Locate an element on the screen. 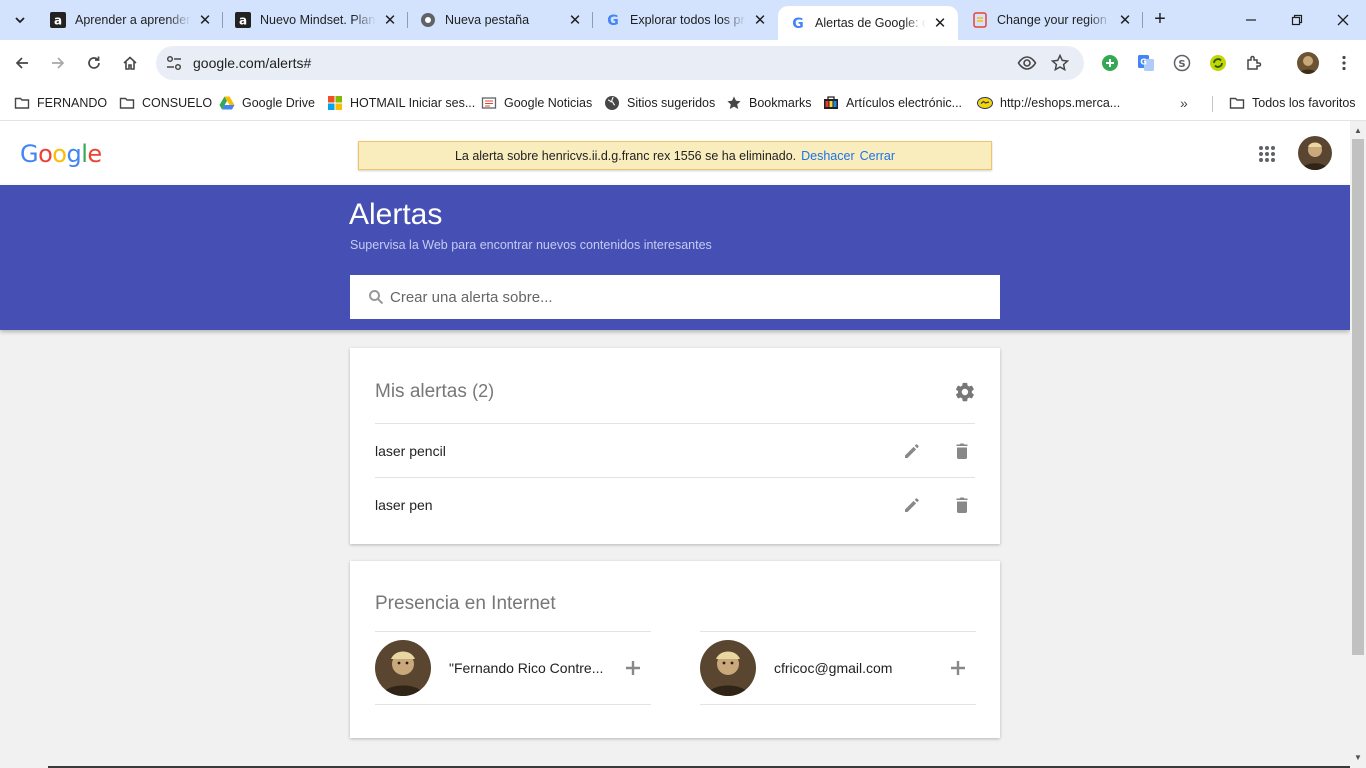 Image resolution: width=1366 pixels, height=768 pixels. undo-link: Deshacer is located at coordinates (828, 156).